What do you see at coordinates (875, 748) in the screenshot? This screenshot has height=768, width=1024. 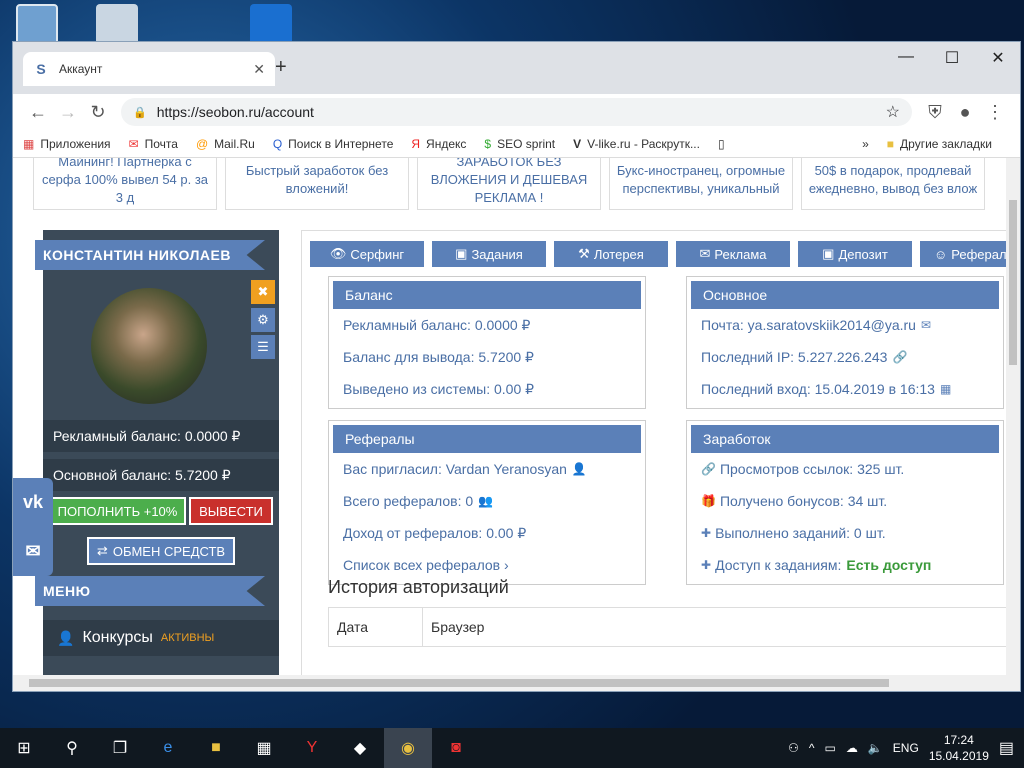 I see `volume-icon: 🔈` at bounding box center [875, 748].